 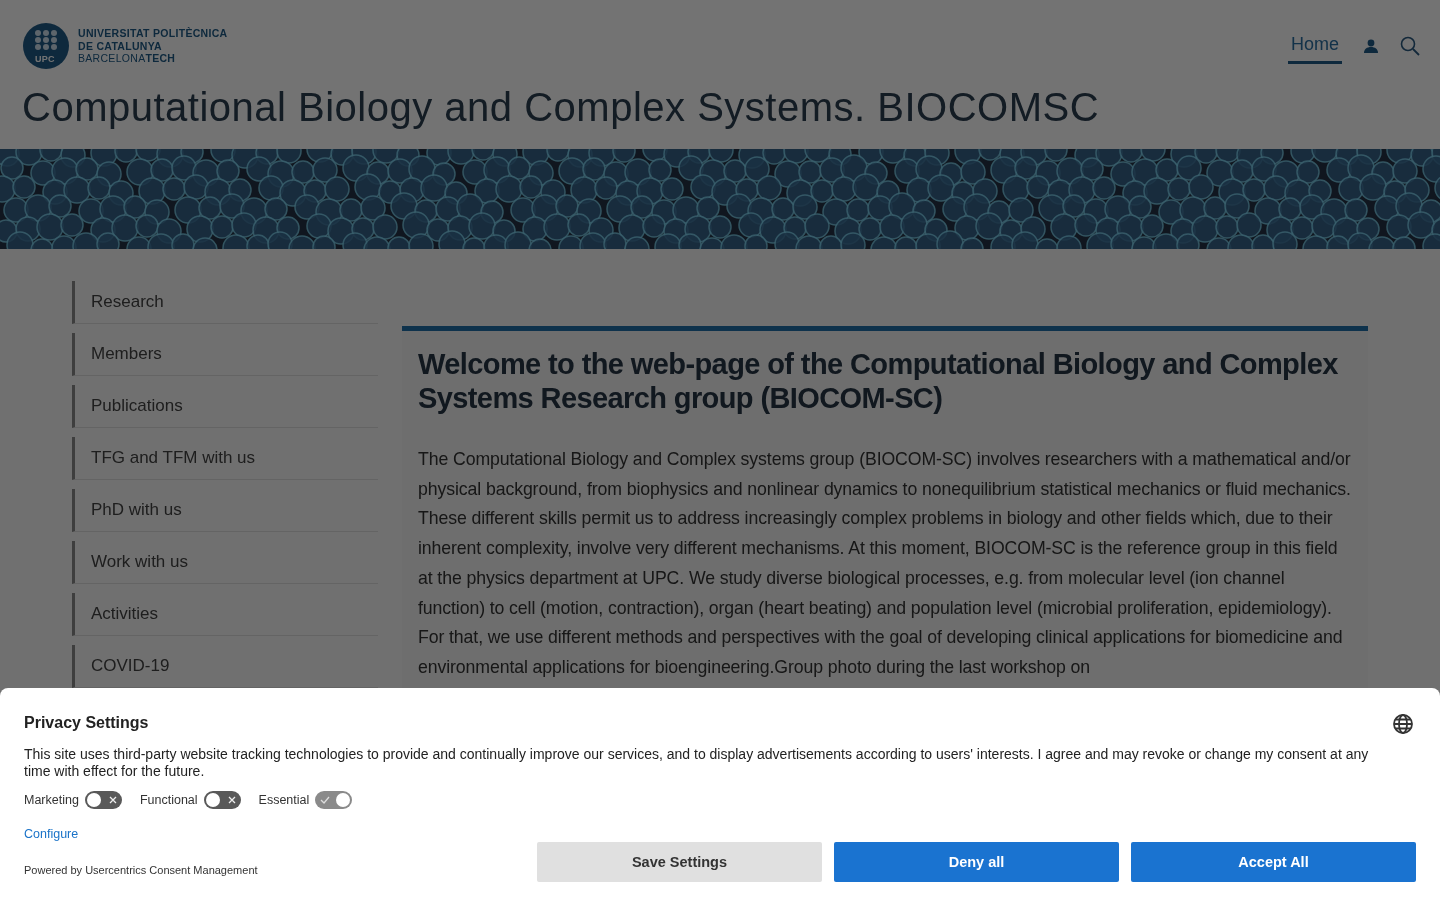 I want to click on configure-link: Configure, so click(x=51, y=834).